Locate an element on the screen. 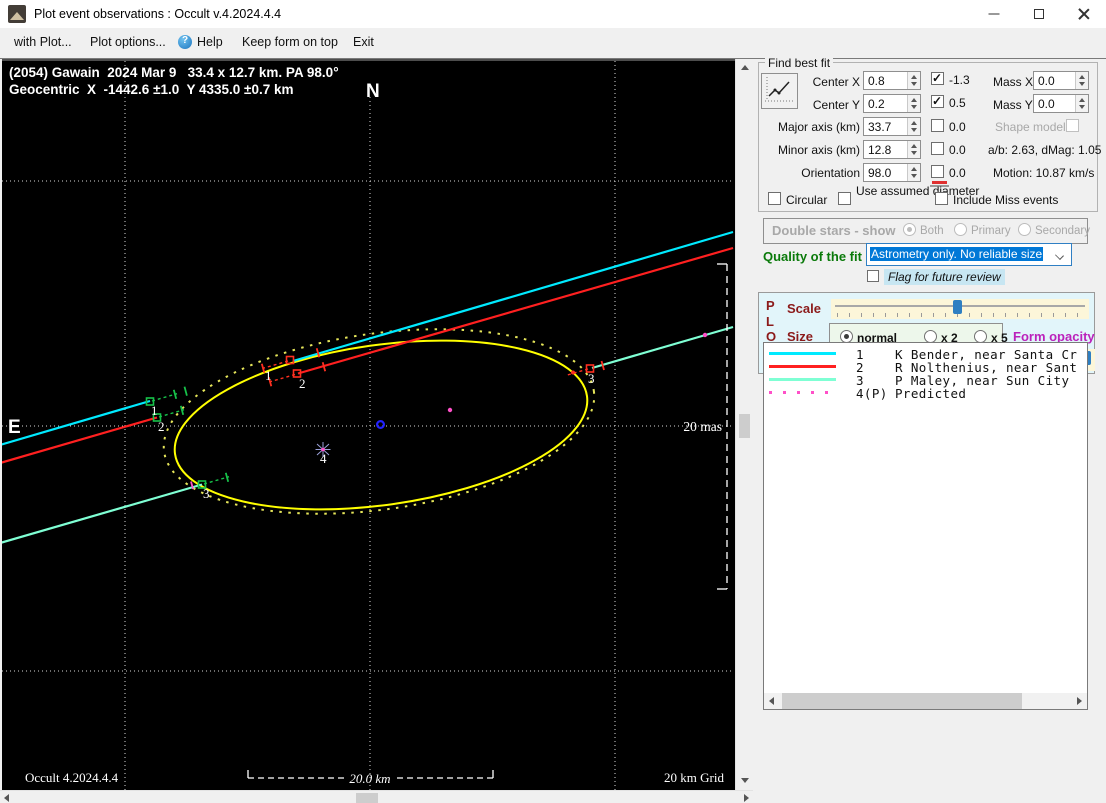 The width and height of the screenshot is (1106, 803). center-x-input: 0.8 is located at coordinates (892, 80).